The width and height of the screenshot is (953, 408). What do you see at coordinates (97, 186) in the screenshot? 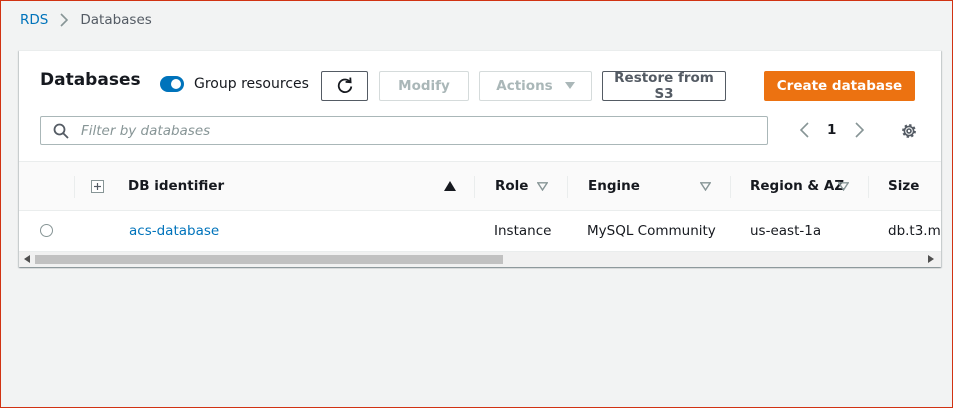
I see `expand-all-icon` at bounding box center [97, 186].